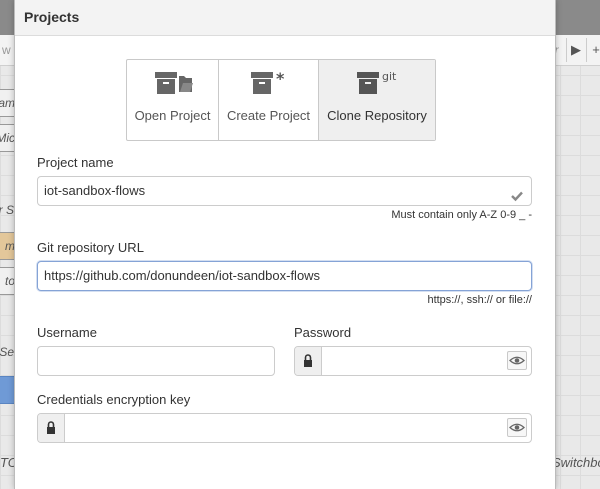 The height and width of the screenshot is (489, 600). Describe the element at coordinates (479, 300) in the screenshot. I see `git-url-hint: https://, ssh:// or file://` at that location.